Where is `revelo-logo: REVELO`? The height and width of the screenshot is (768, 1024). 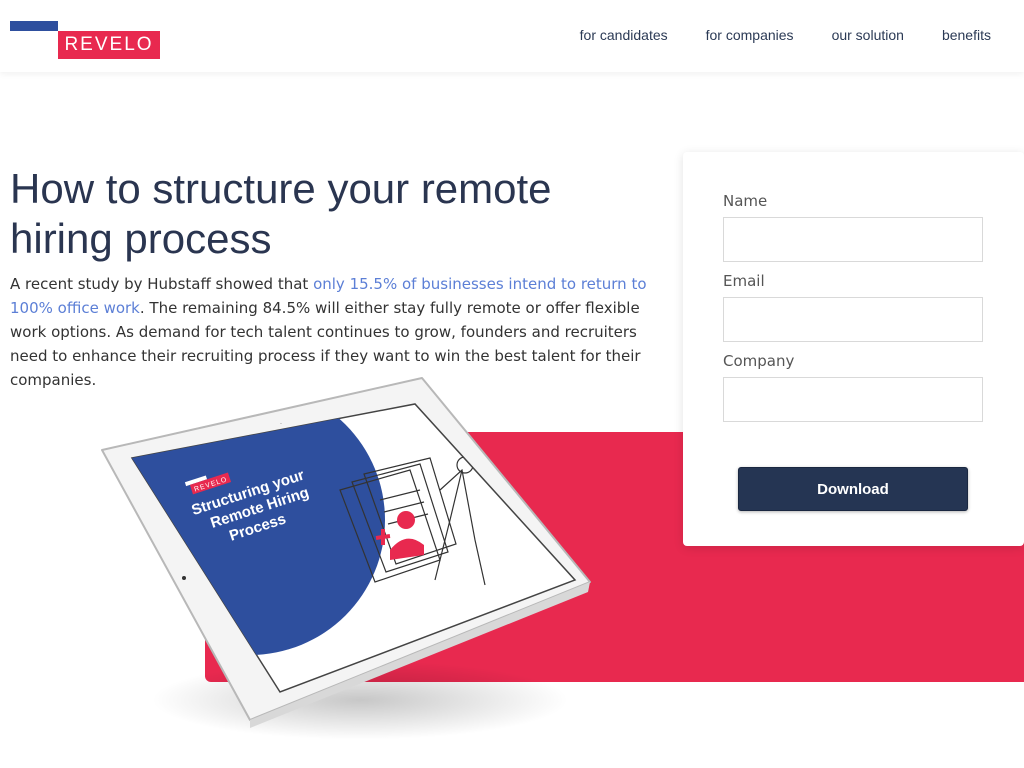 revelo-logo: REVELO is located at coordinates (85, 41).